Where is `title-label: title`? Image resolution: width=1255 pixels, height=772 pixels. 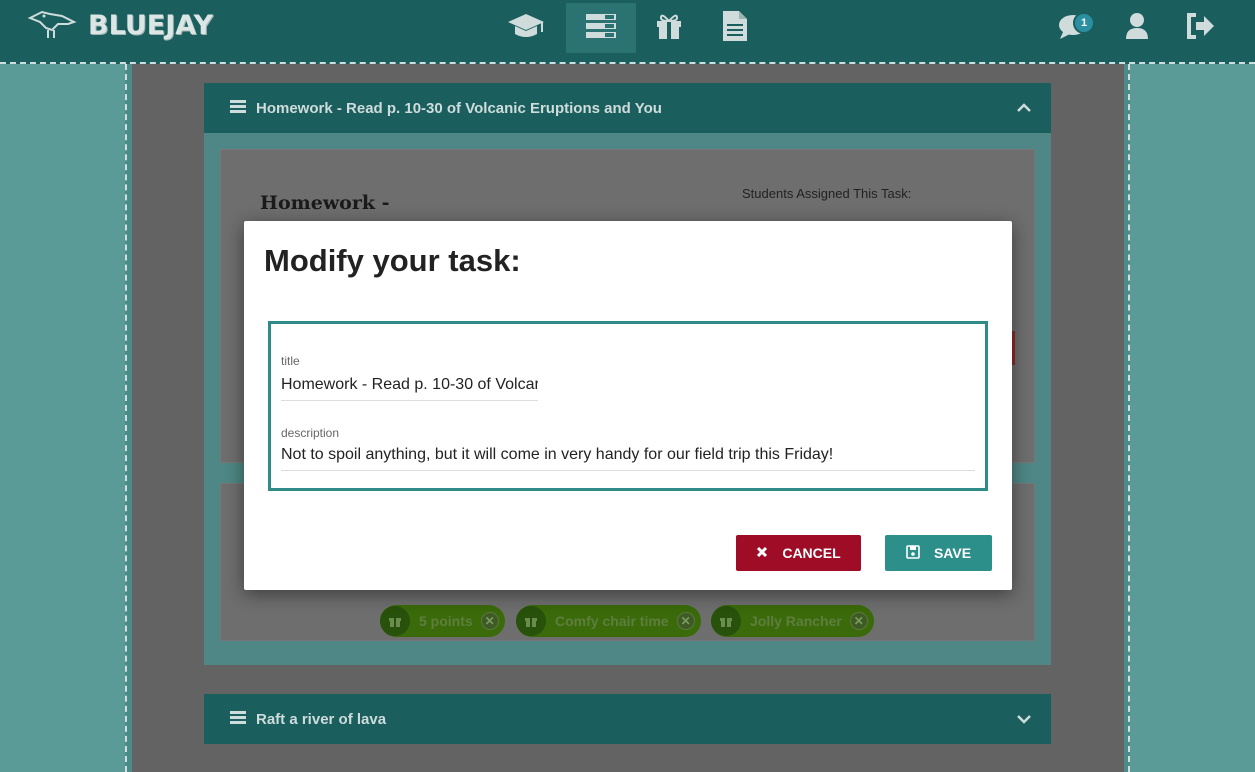 title-label: title is located at coordinates (290, 361).